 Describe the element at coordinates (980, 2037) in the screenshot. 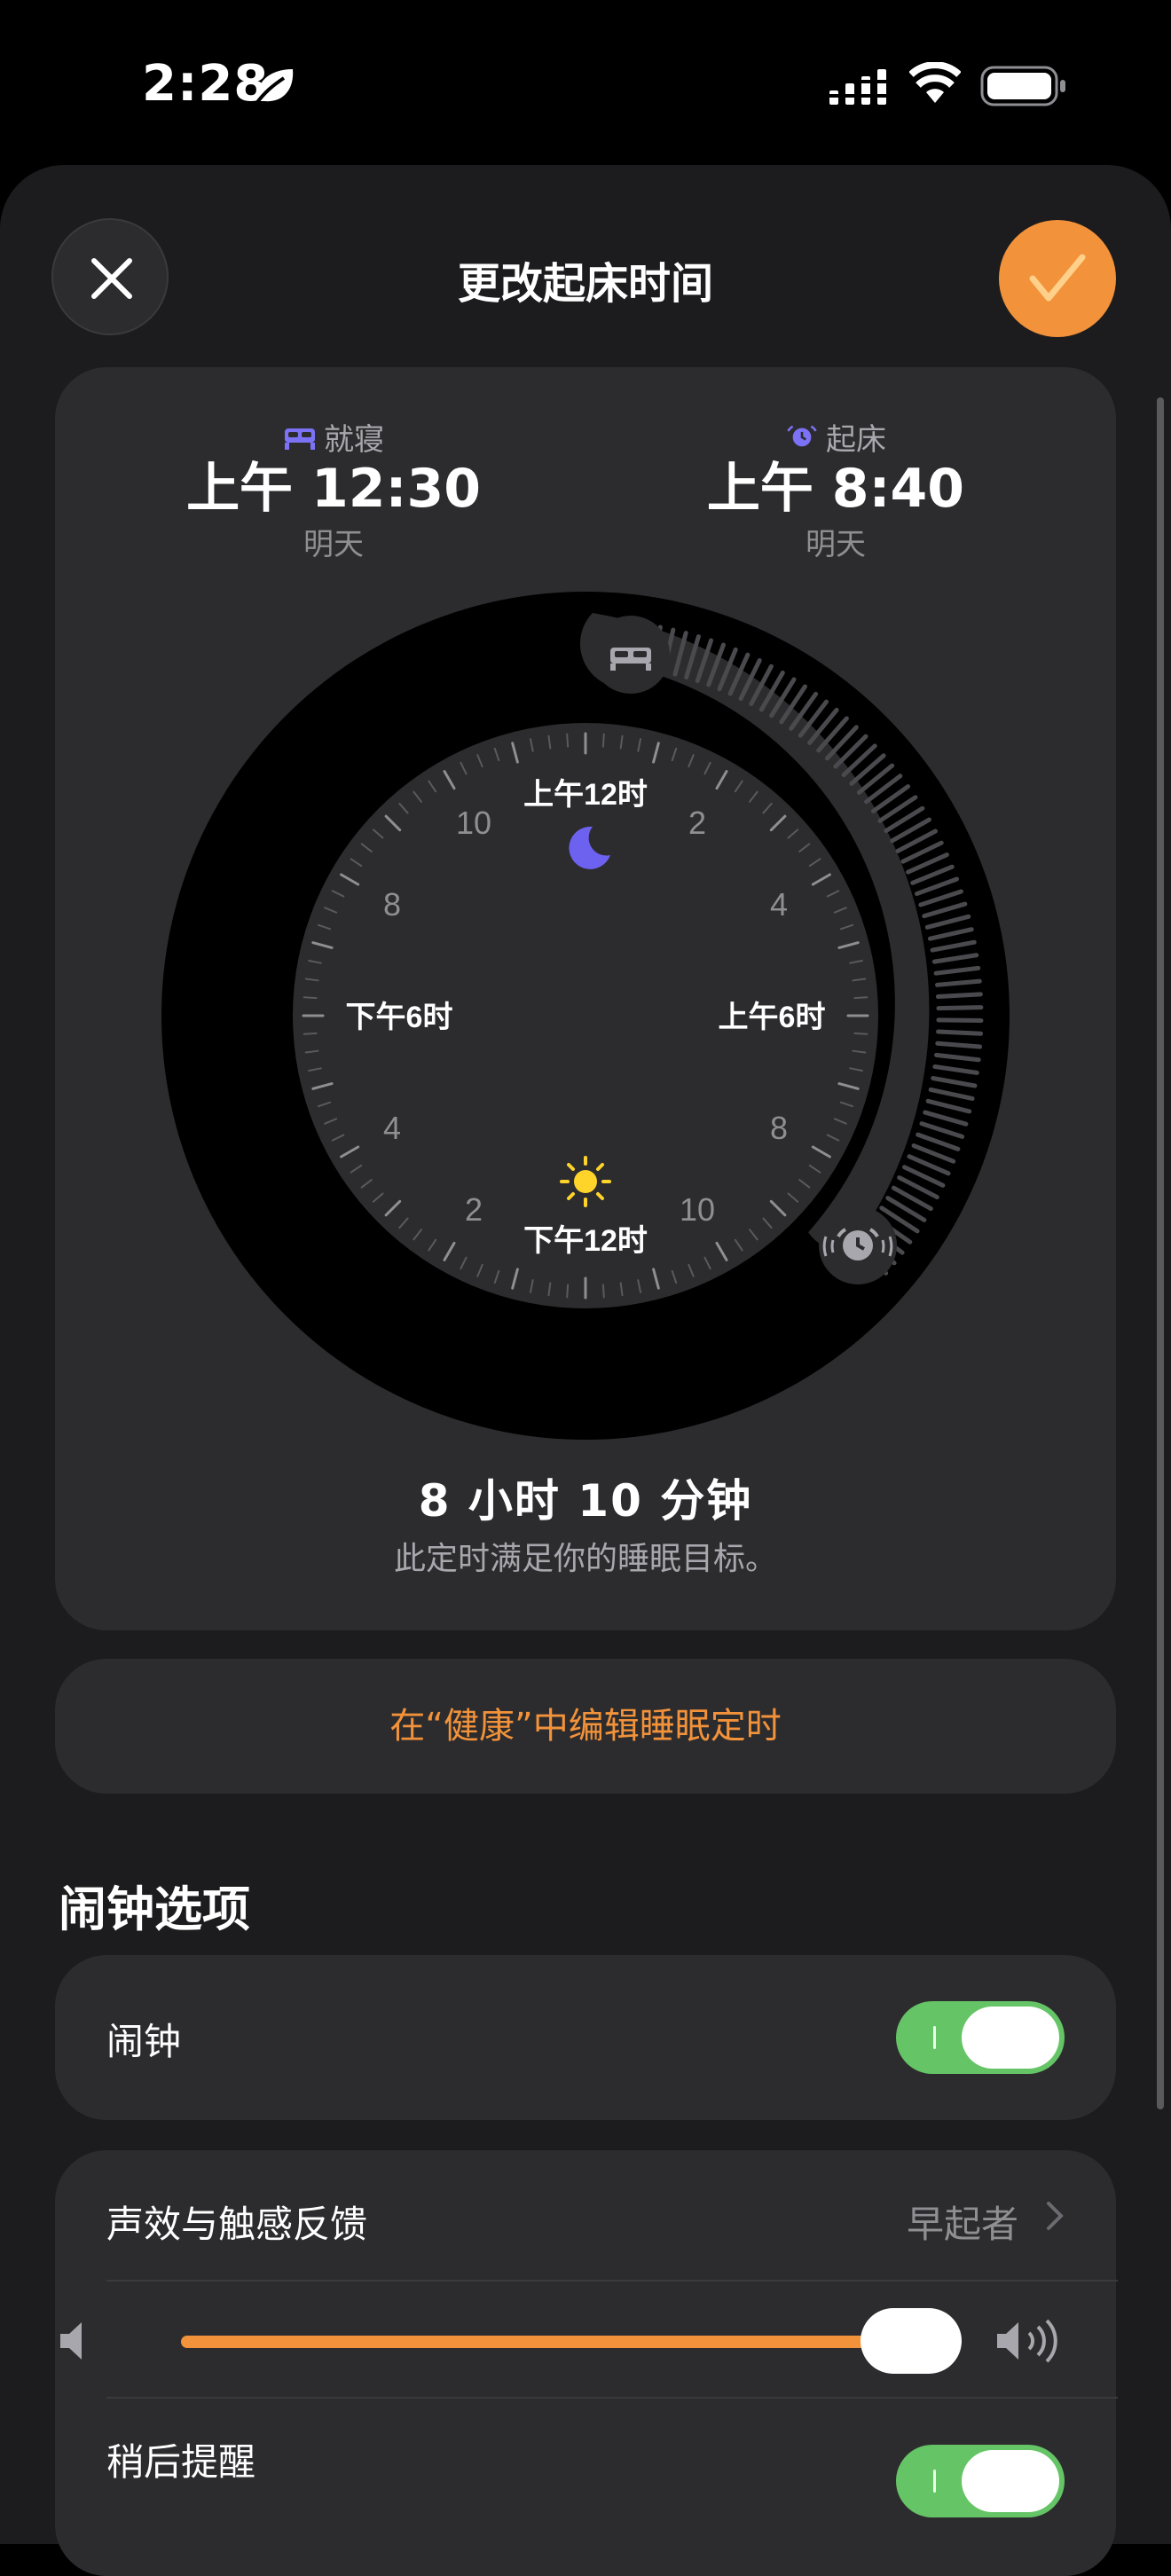

I see `alarm-toggle` at that location.